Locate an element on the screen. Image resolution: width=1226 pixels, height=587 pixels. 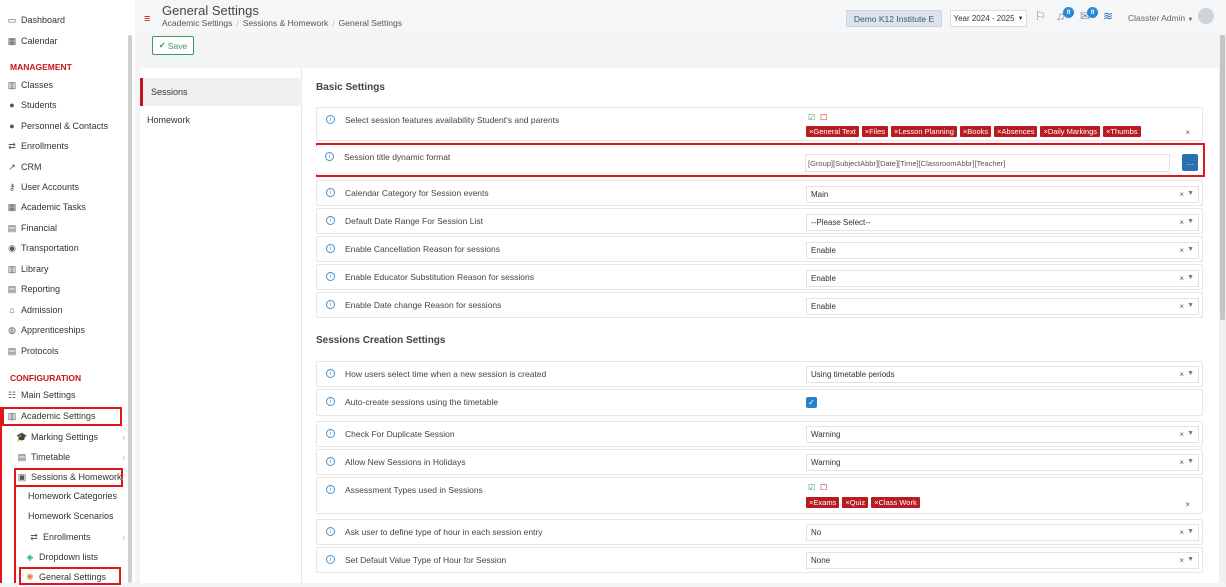
sidebar-item-students: ● Students is located at coordinates (31, 105).